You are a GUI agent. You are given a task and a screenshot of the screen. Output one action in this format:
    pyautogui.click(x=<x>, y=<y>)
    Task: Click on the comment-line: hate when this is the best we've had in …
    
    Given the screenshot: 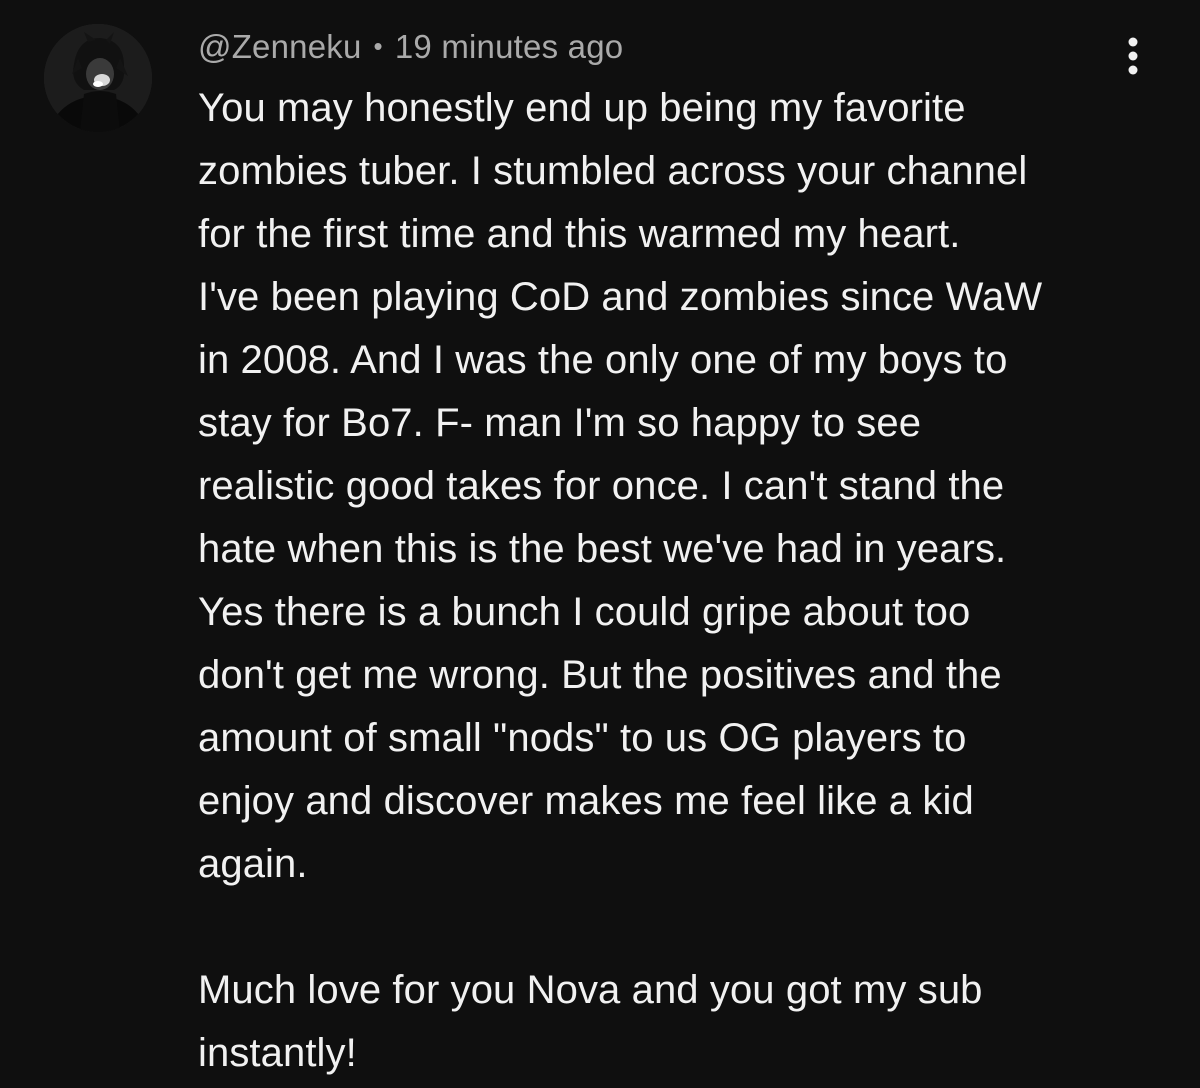 What is the action you would take?
    pyautogui.click(x=602, y=549)
    